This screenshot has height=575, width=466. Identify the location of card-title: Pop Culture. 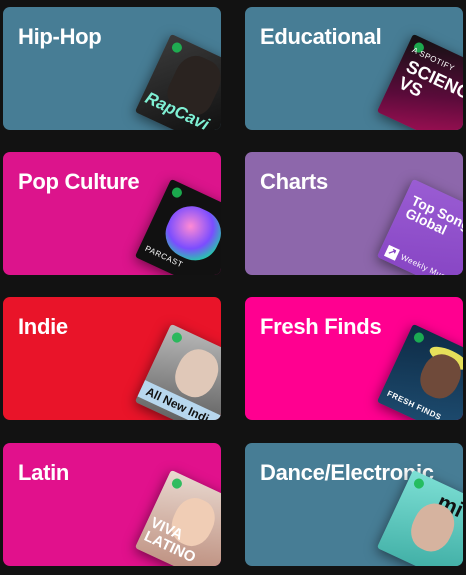
(79, 181).